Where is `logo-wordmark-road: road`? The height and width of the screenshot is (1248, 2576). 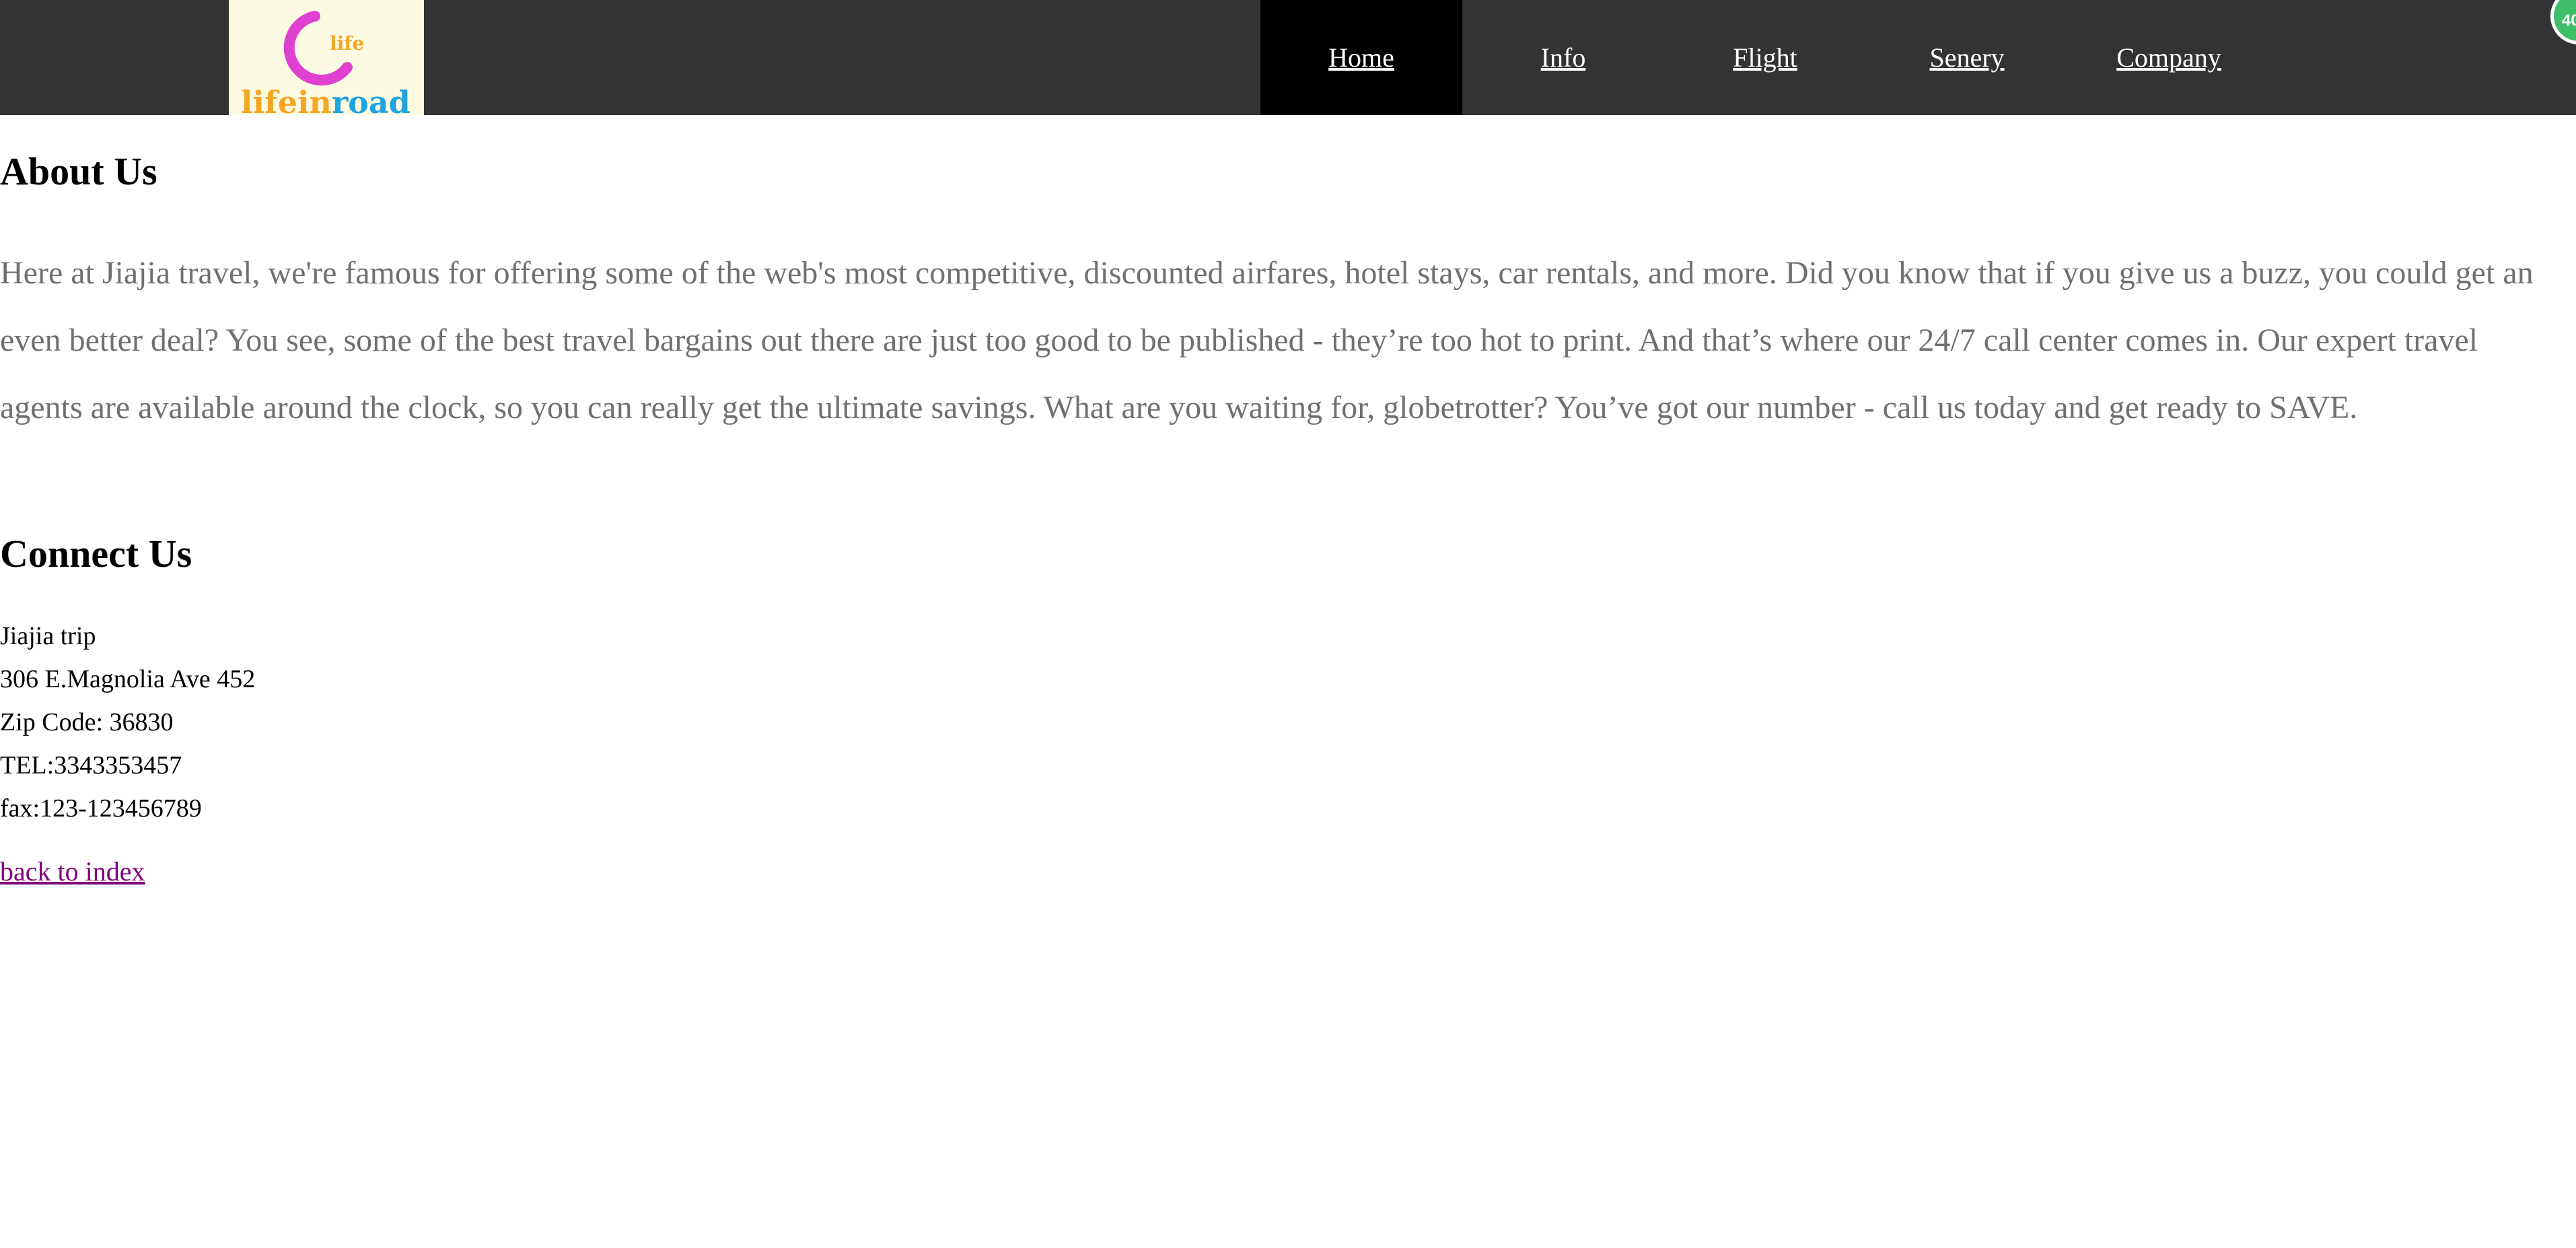 logo-wordmark-road: road is located at coordinates (371, 99).